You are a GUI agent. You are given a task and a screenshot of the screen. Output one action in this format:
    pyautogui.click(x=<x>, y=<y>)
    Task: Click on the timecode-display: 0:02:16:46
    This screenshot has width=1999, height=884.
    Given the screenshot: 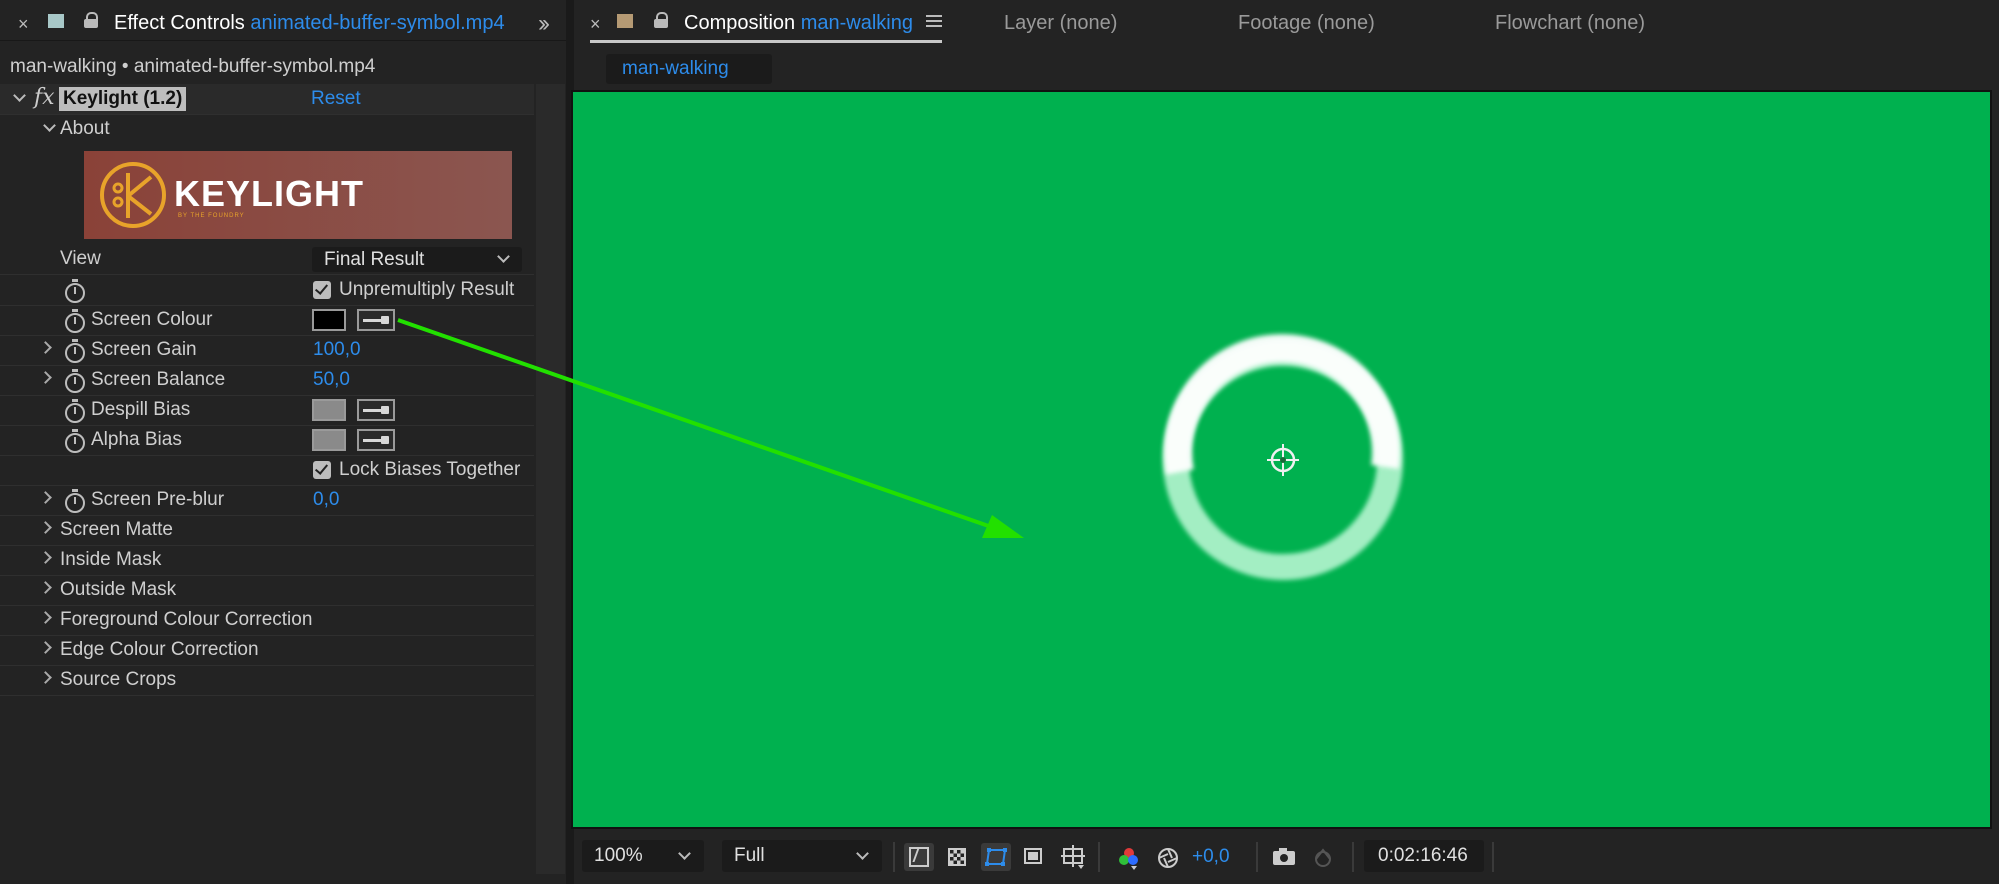 What is the action you would take?
    pyautogui.click(x=1424, y=856)
    